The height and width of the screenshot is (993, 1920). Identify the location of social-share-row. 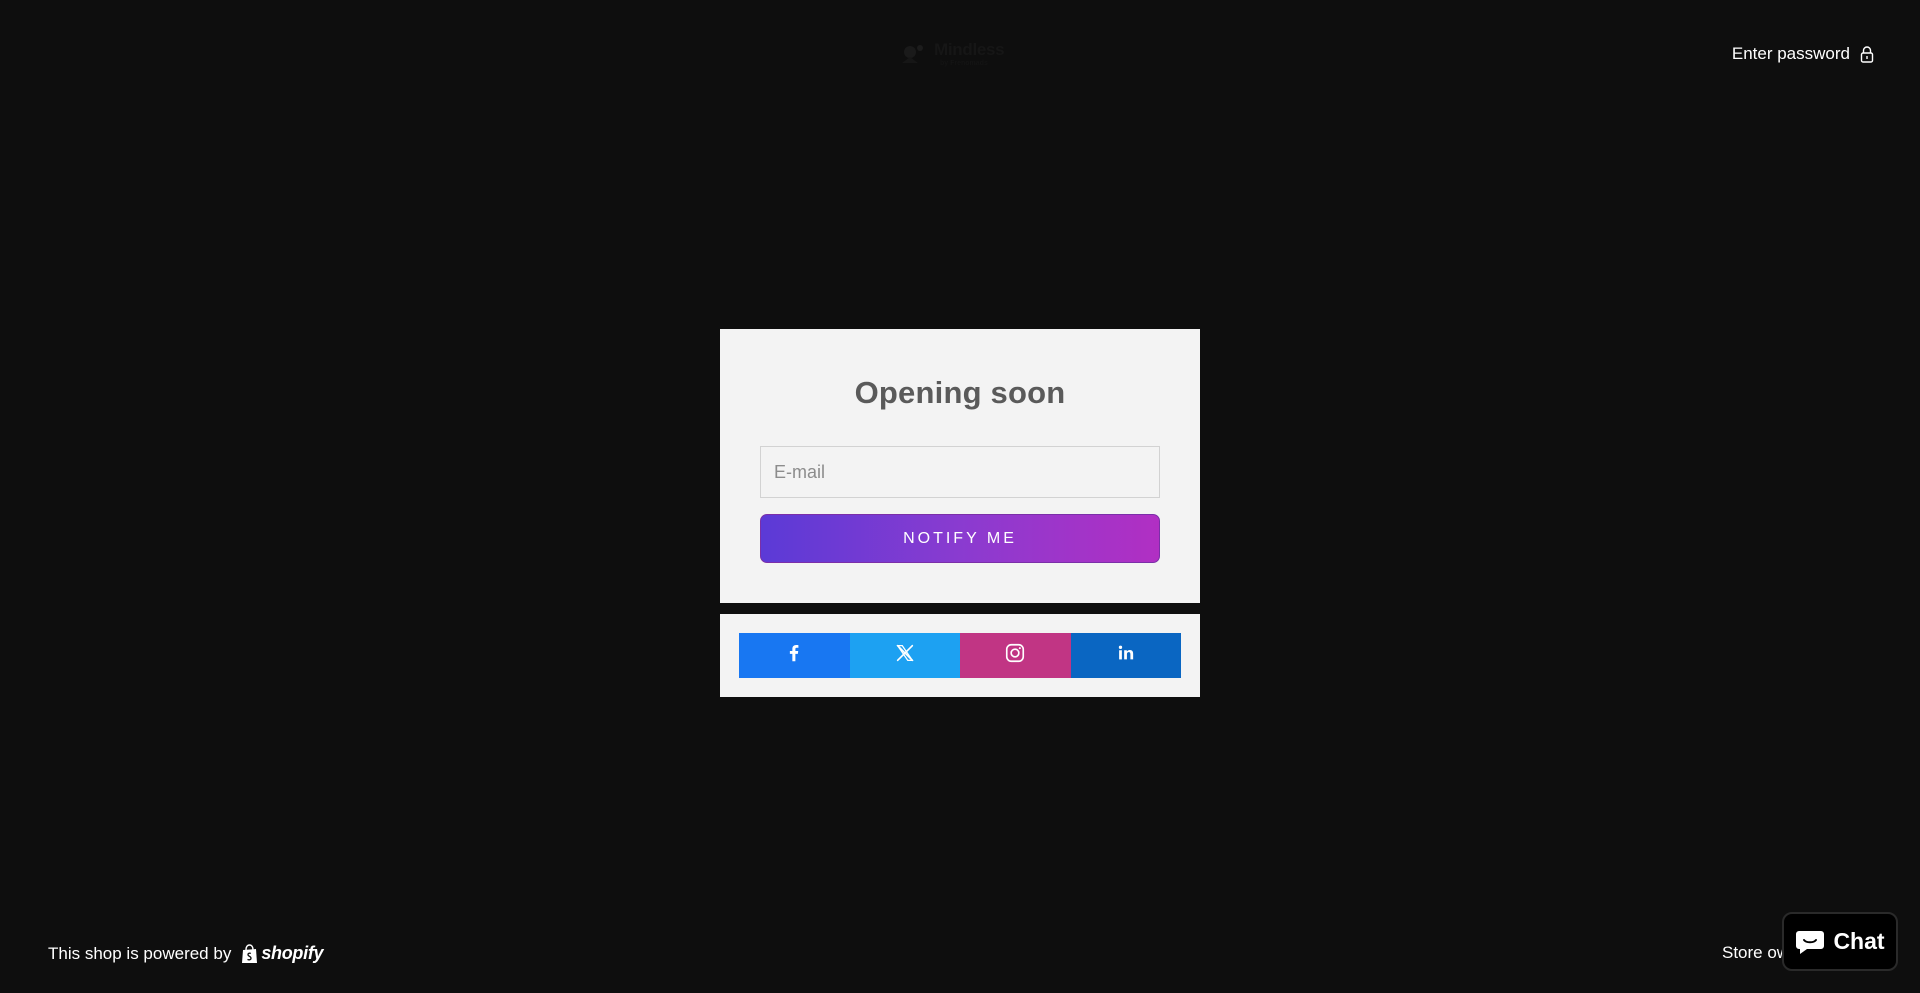
(960, 655).